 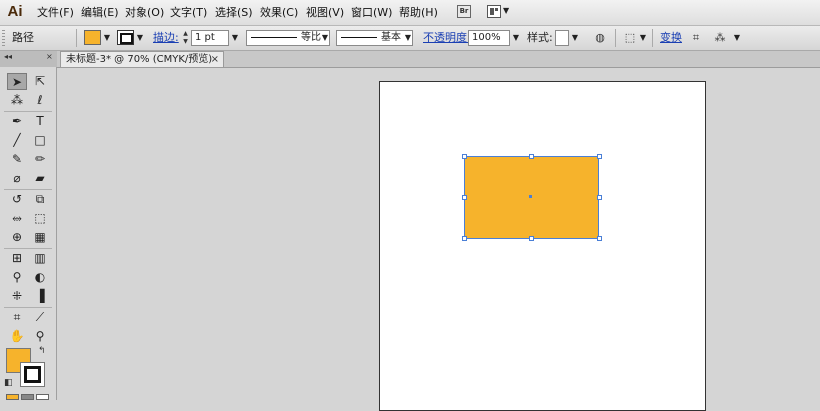 I want to click on lasso-tool-icon: ℓ, so click(x=40, y=100).